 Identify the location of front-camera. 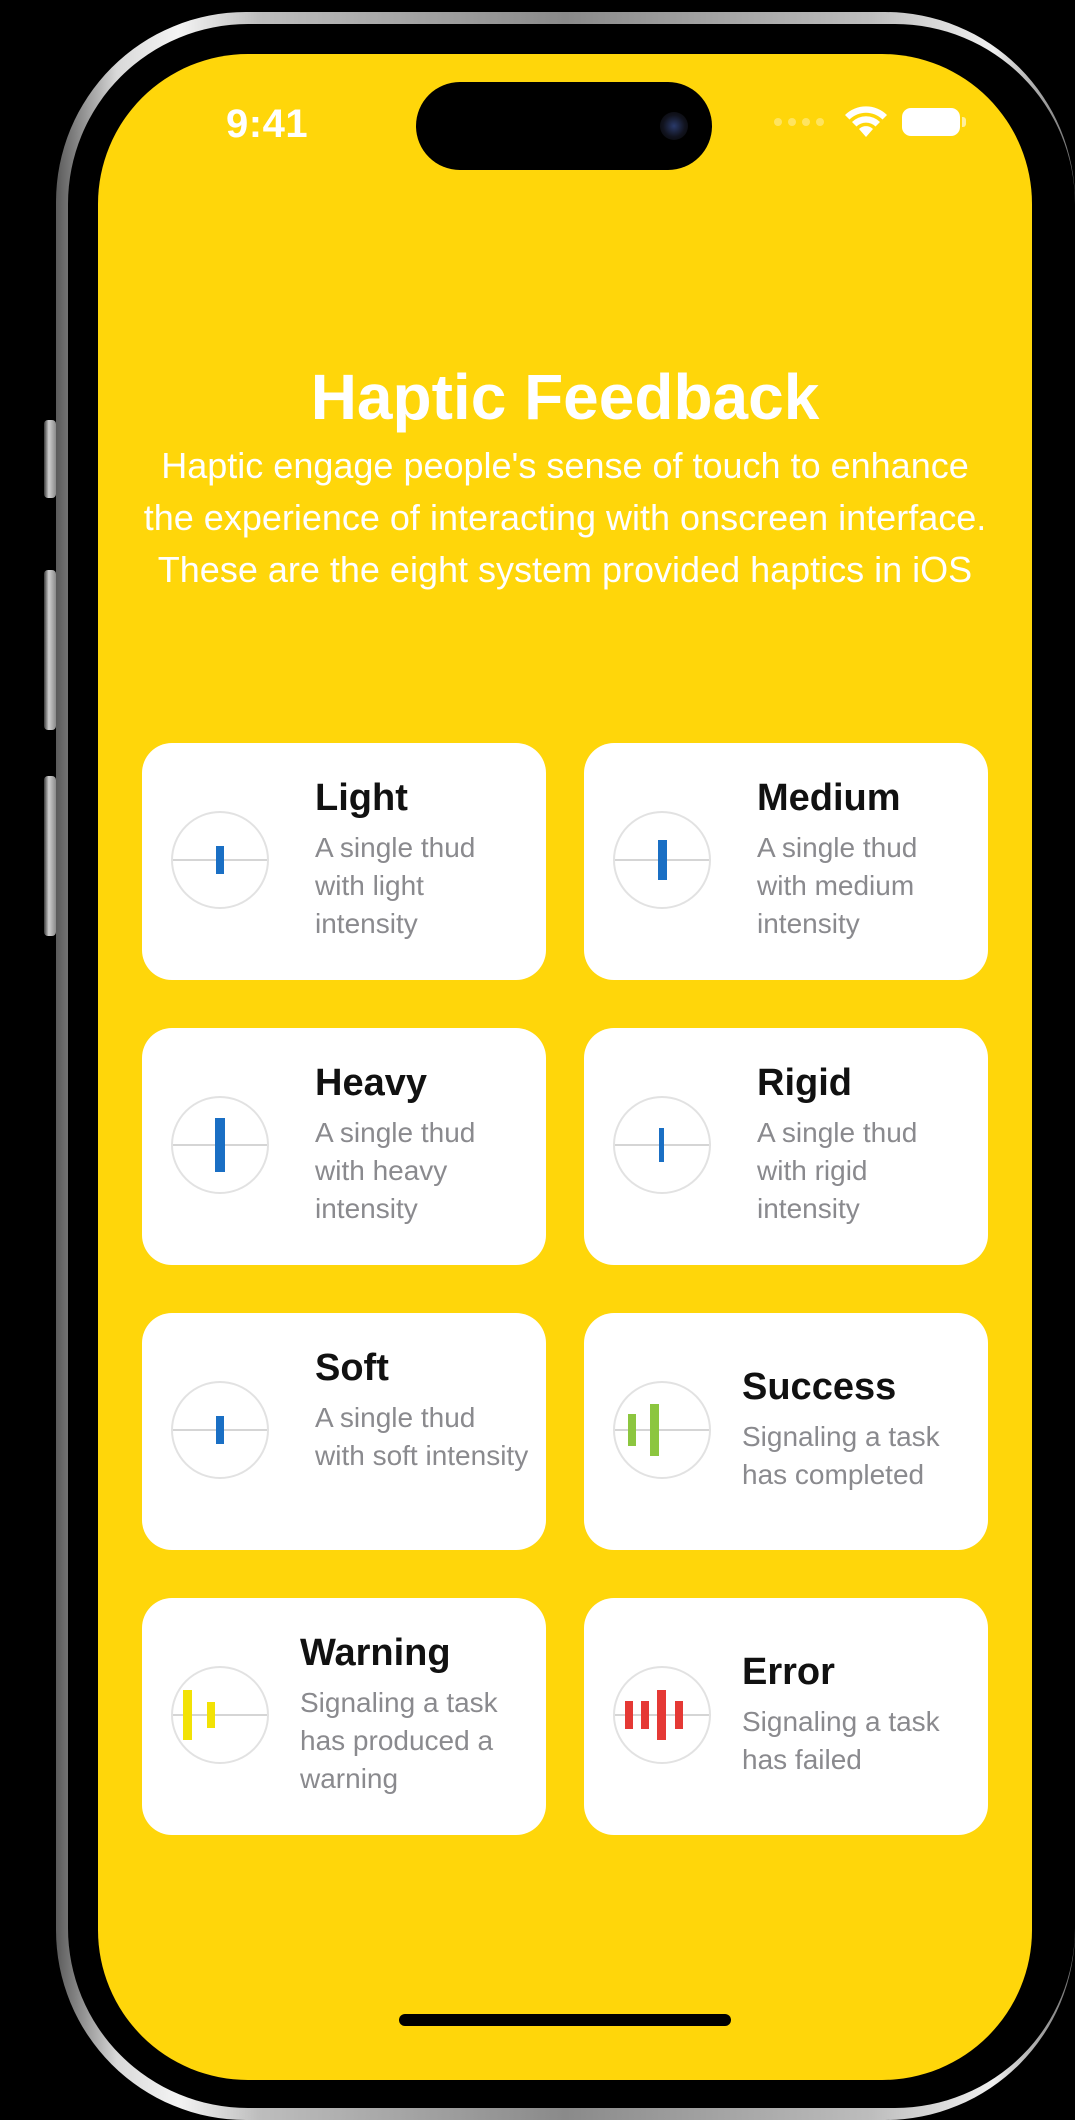
(674, 126).